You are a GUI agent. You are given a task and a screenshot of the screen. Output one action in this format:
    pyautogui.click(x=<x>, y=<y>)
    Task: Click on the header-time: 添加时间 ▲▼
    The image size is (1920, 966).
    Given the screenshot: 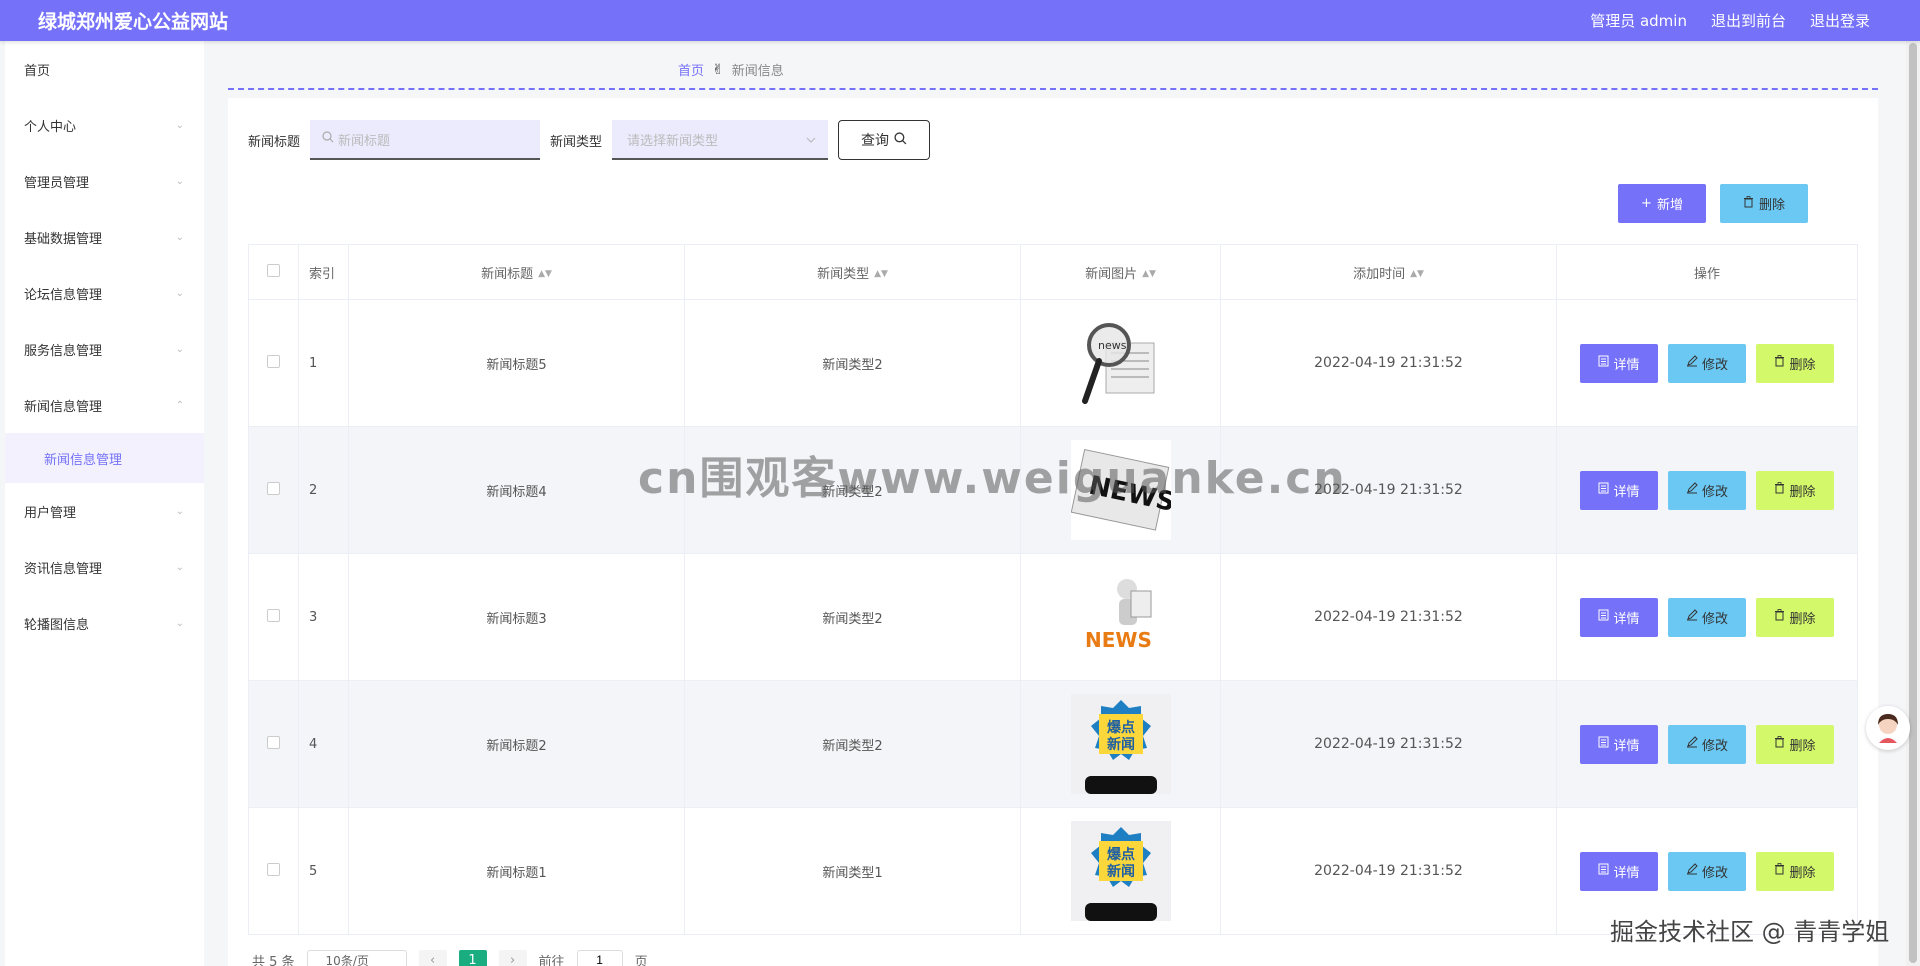 What is the action you would take?
    pyautogui.click(x=1388, y=272)
    